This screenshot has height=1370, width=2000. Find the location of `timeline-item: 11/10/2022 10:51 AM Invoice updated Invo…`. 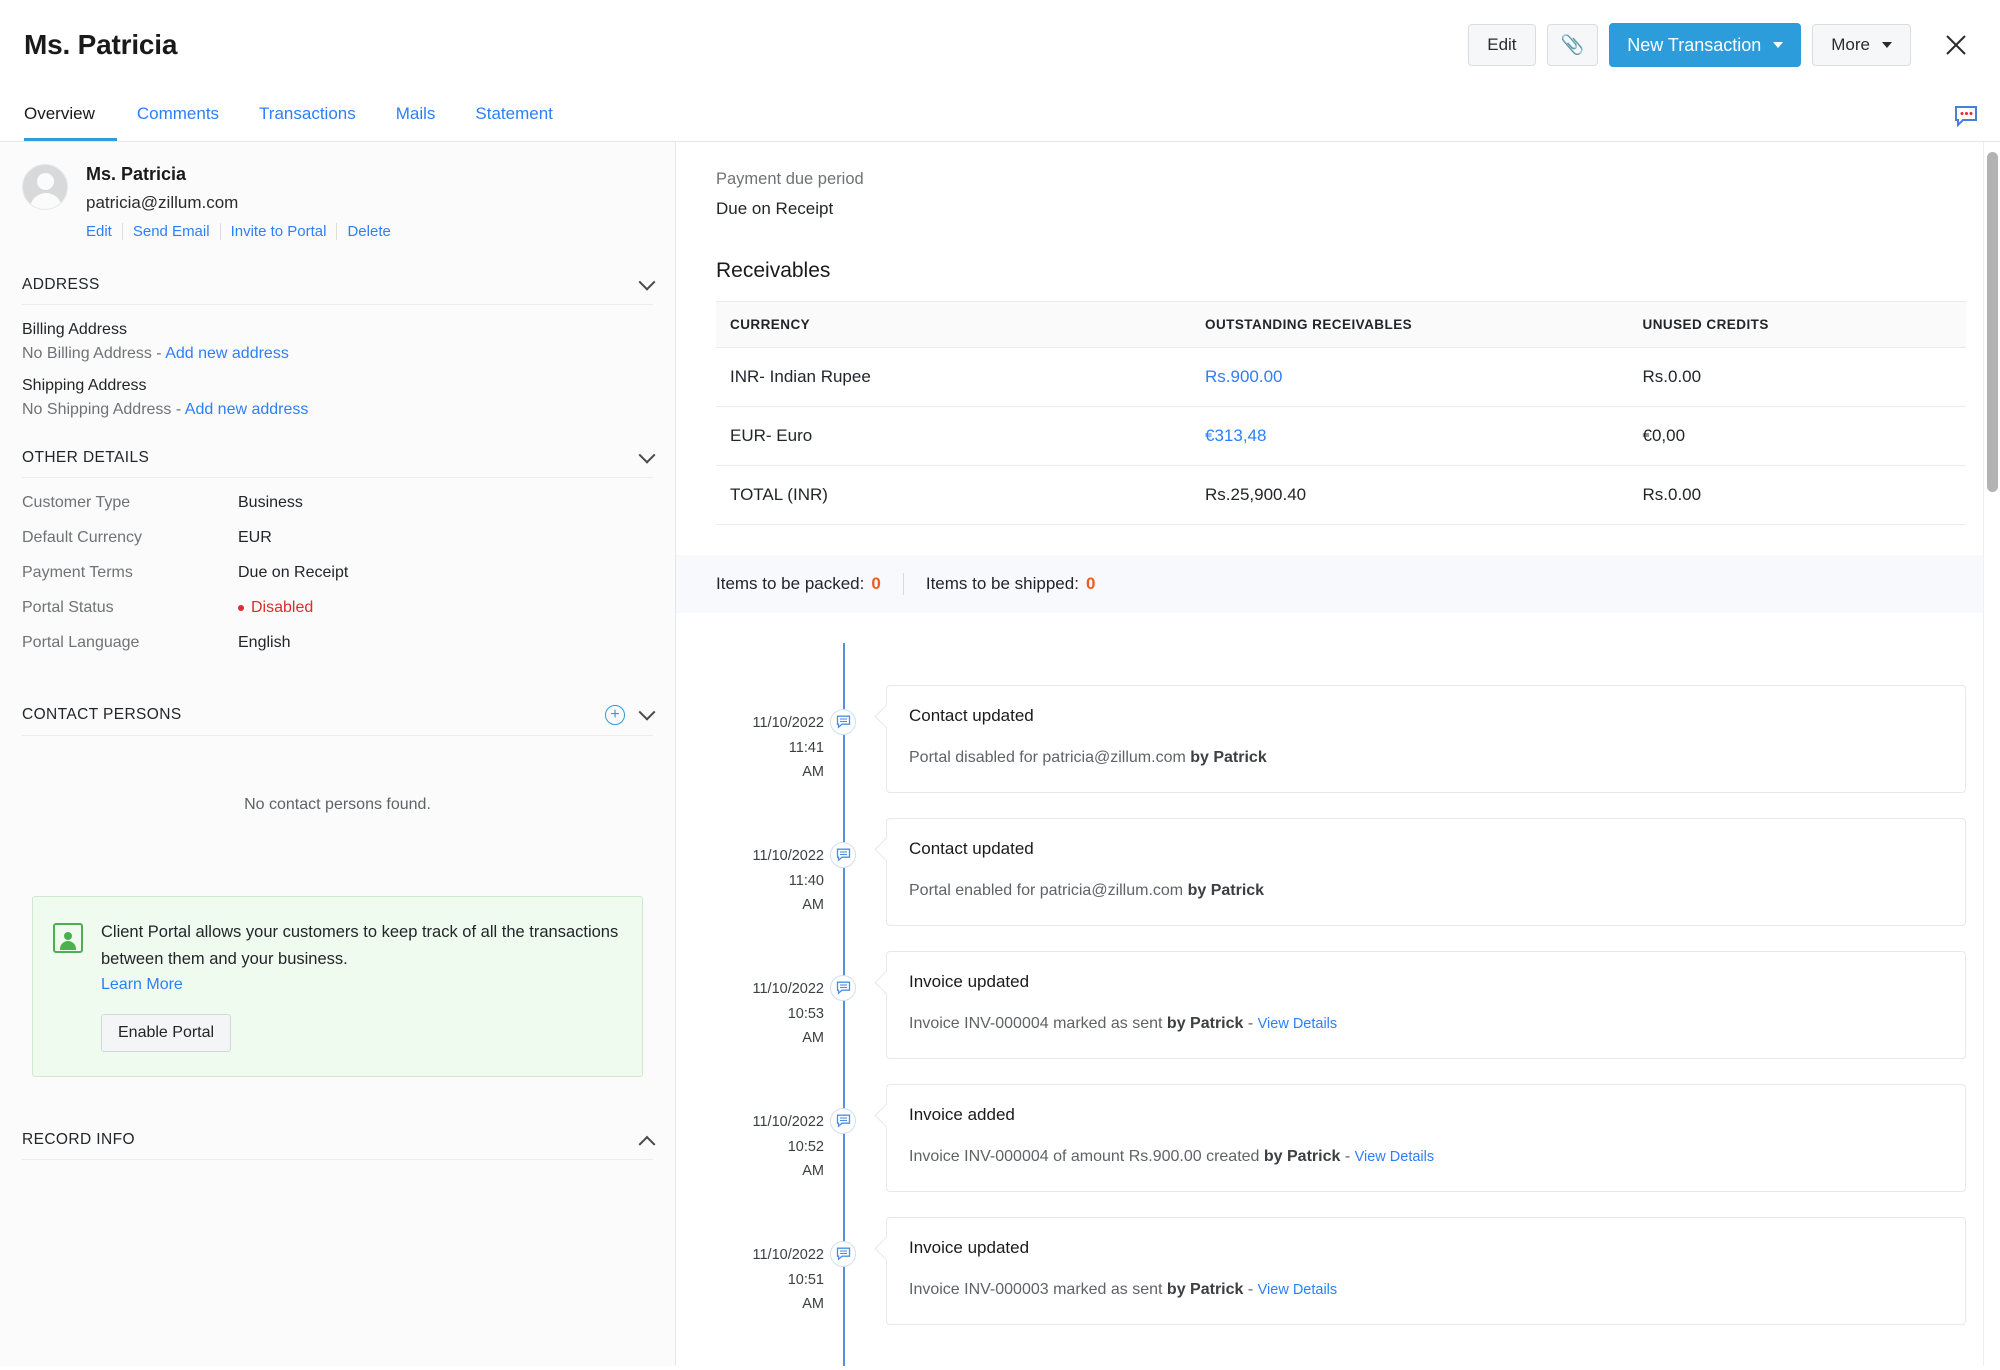

timeline-item: 11/10/2022 10:51 AM Invoice updated Invo… is located at coordinates (1341, 1271).